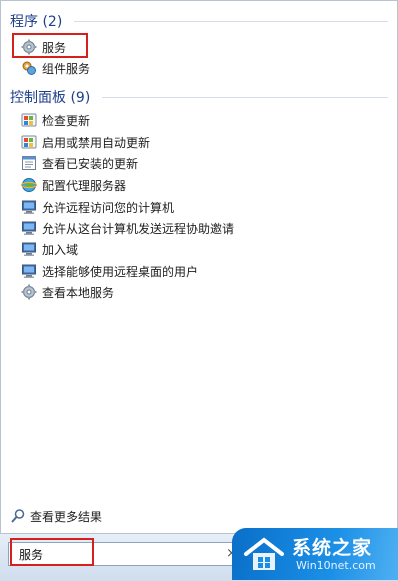 Image resolution: width=398 pixels, height=581 pixels. I want to click on cp-item-label: 配置代理服务器, so click(84, 185).